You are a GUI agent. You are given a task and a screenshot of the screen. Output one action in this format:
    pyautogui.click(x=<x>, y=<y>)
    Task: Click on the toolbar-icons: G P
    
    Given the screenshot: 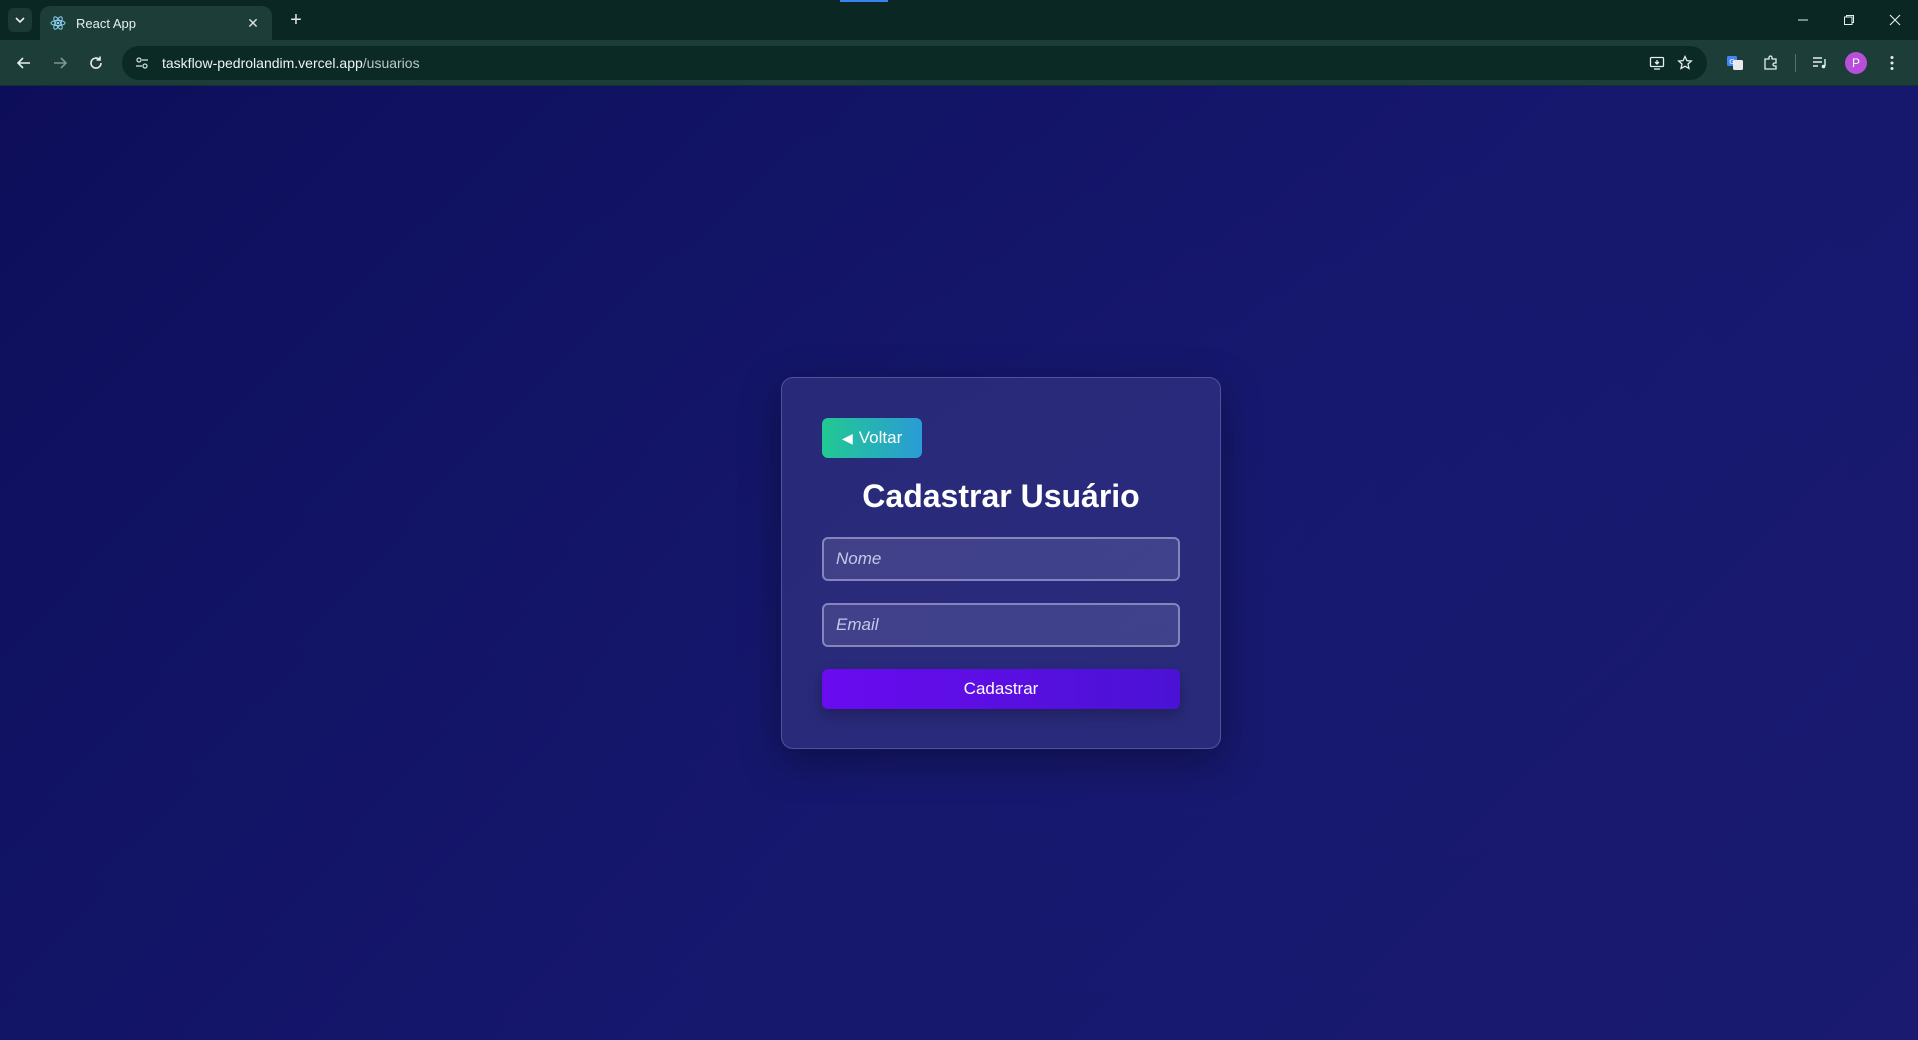 What is the action you would take?
    pyautogui.click(x=1813, y=63)
    